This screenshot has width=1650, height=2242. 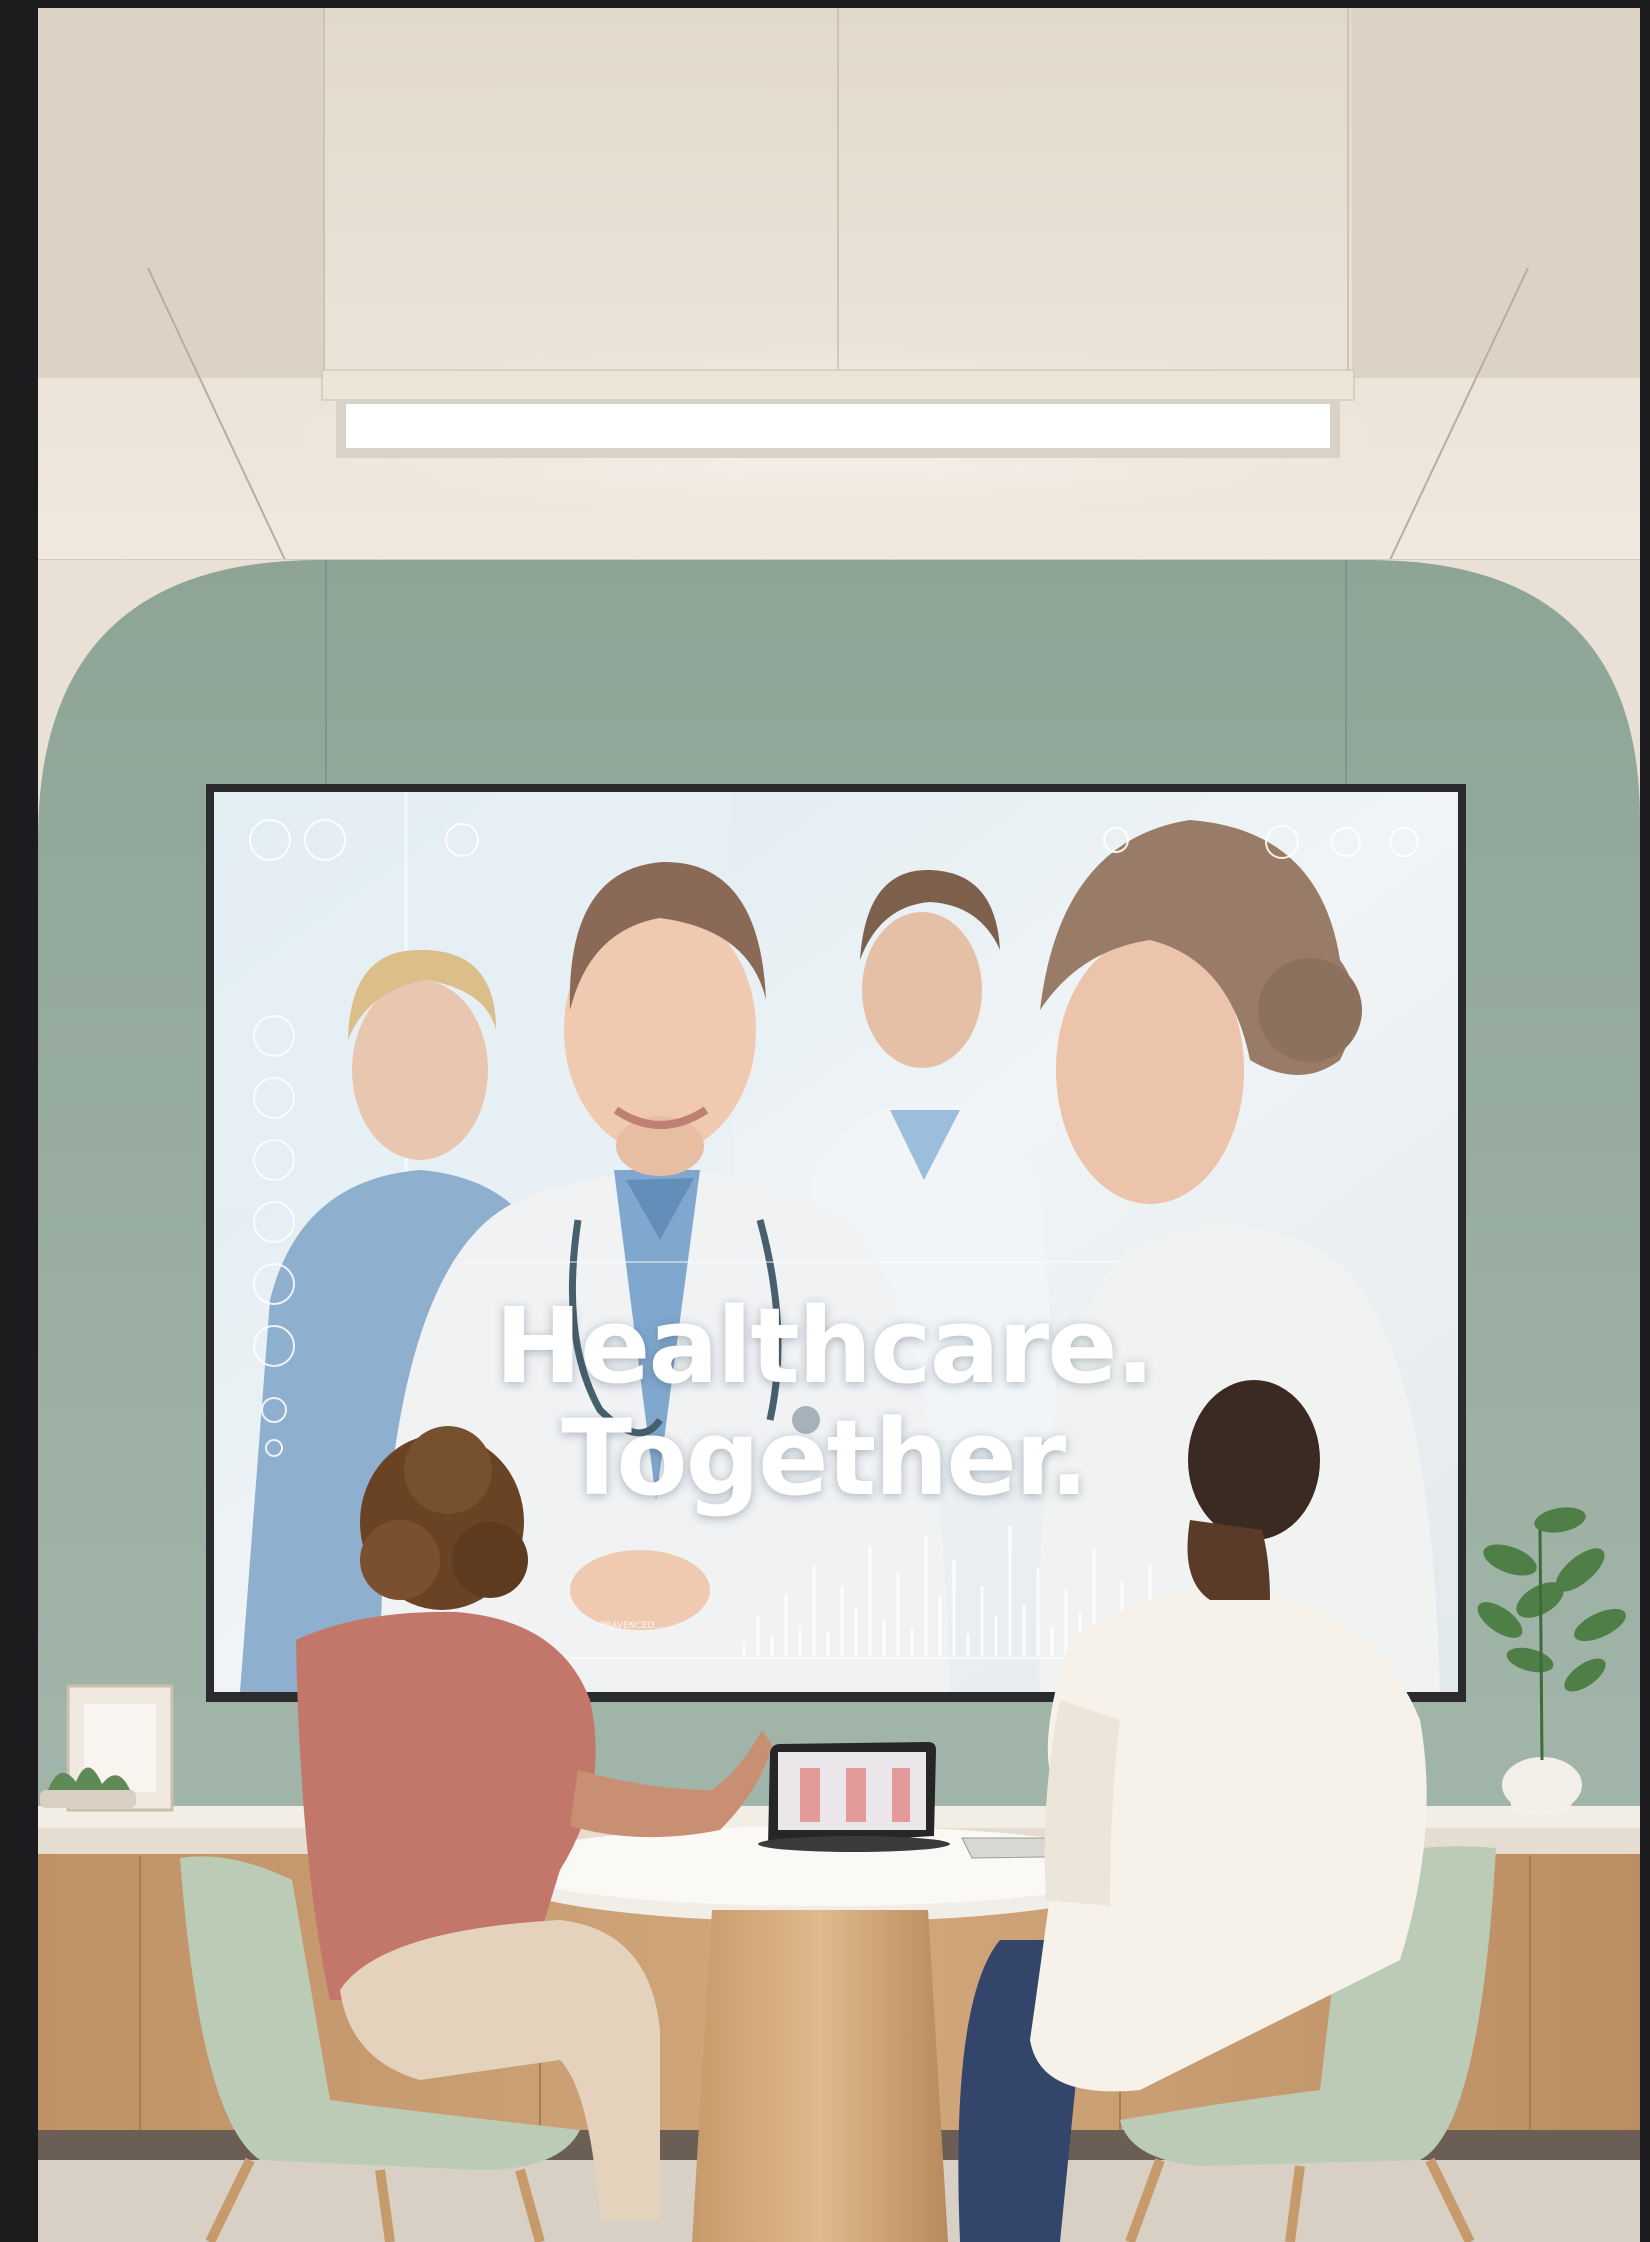 What do you see at coordinates (824, 1346) in the screenshot?
I see `headline-line1: Healthcare.` at bounding box center [824, 1346].